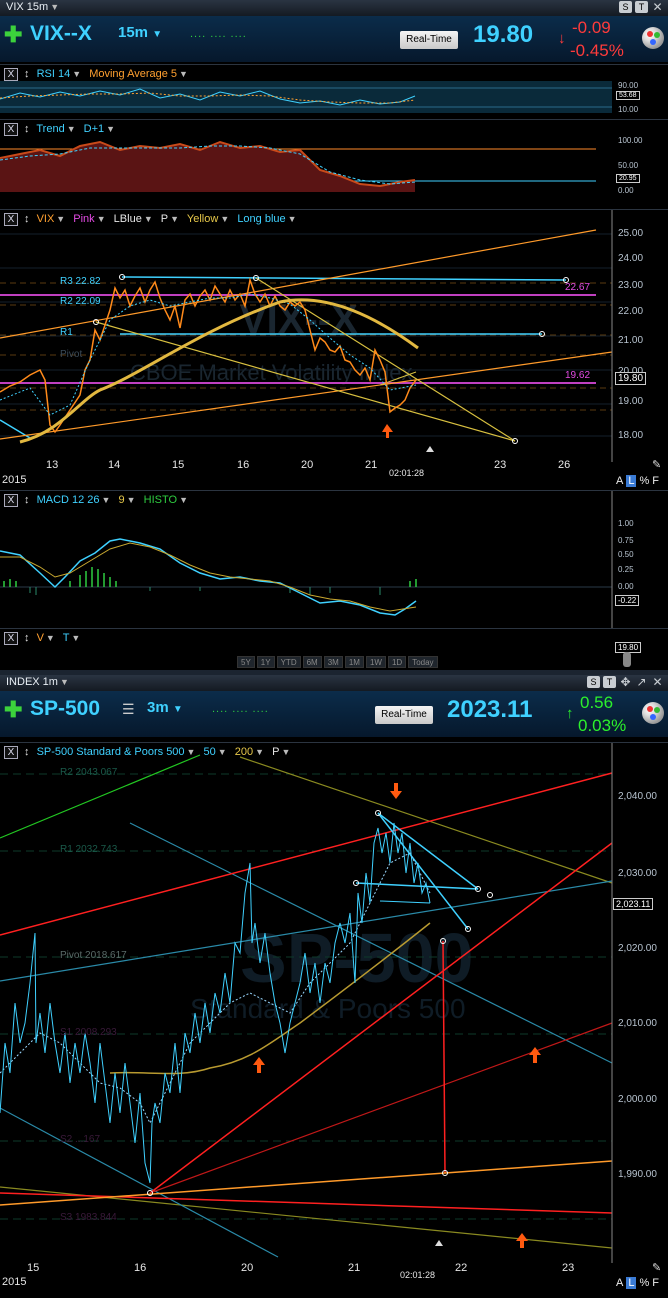 The height and width of the screenshot is (1298, 668). What do you see at coordinates (66, 638) in the screenshot?
I see `volume-t-label: T` at bounding box center [66, 638].